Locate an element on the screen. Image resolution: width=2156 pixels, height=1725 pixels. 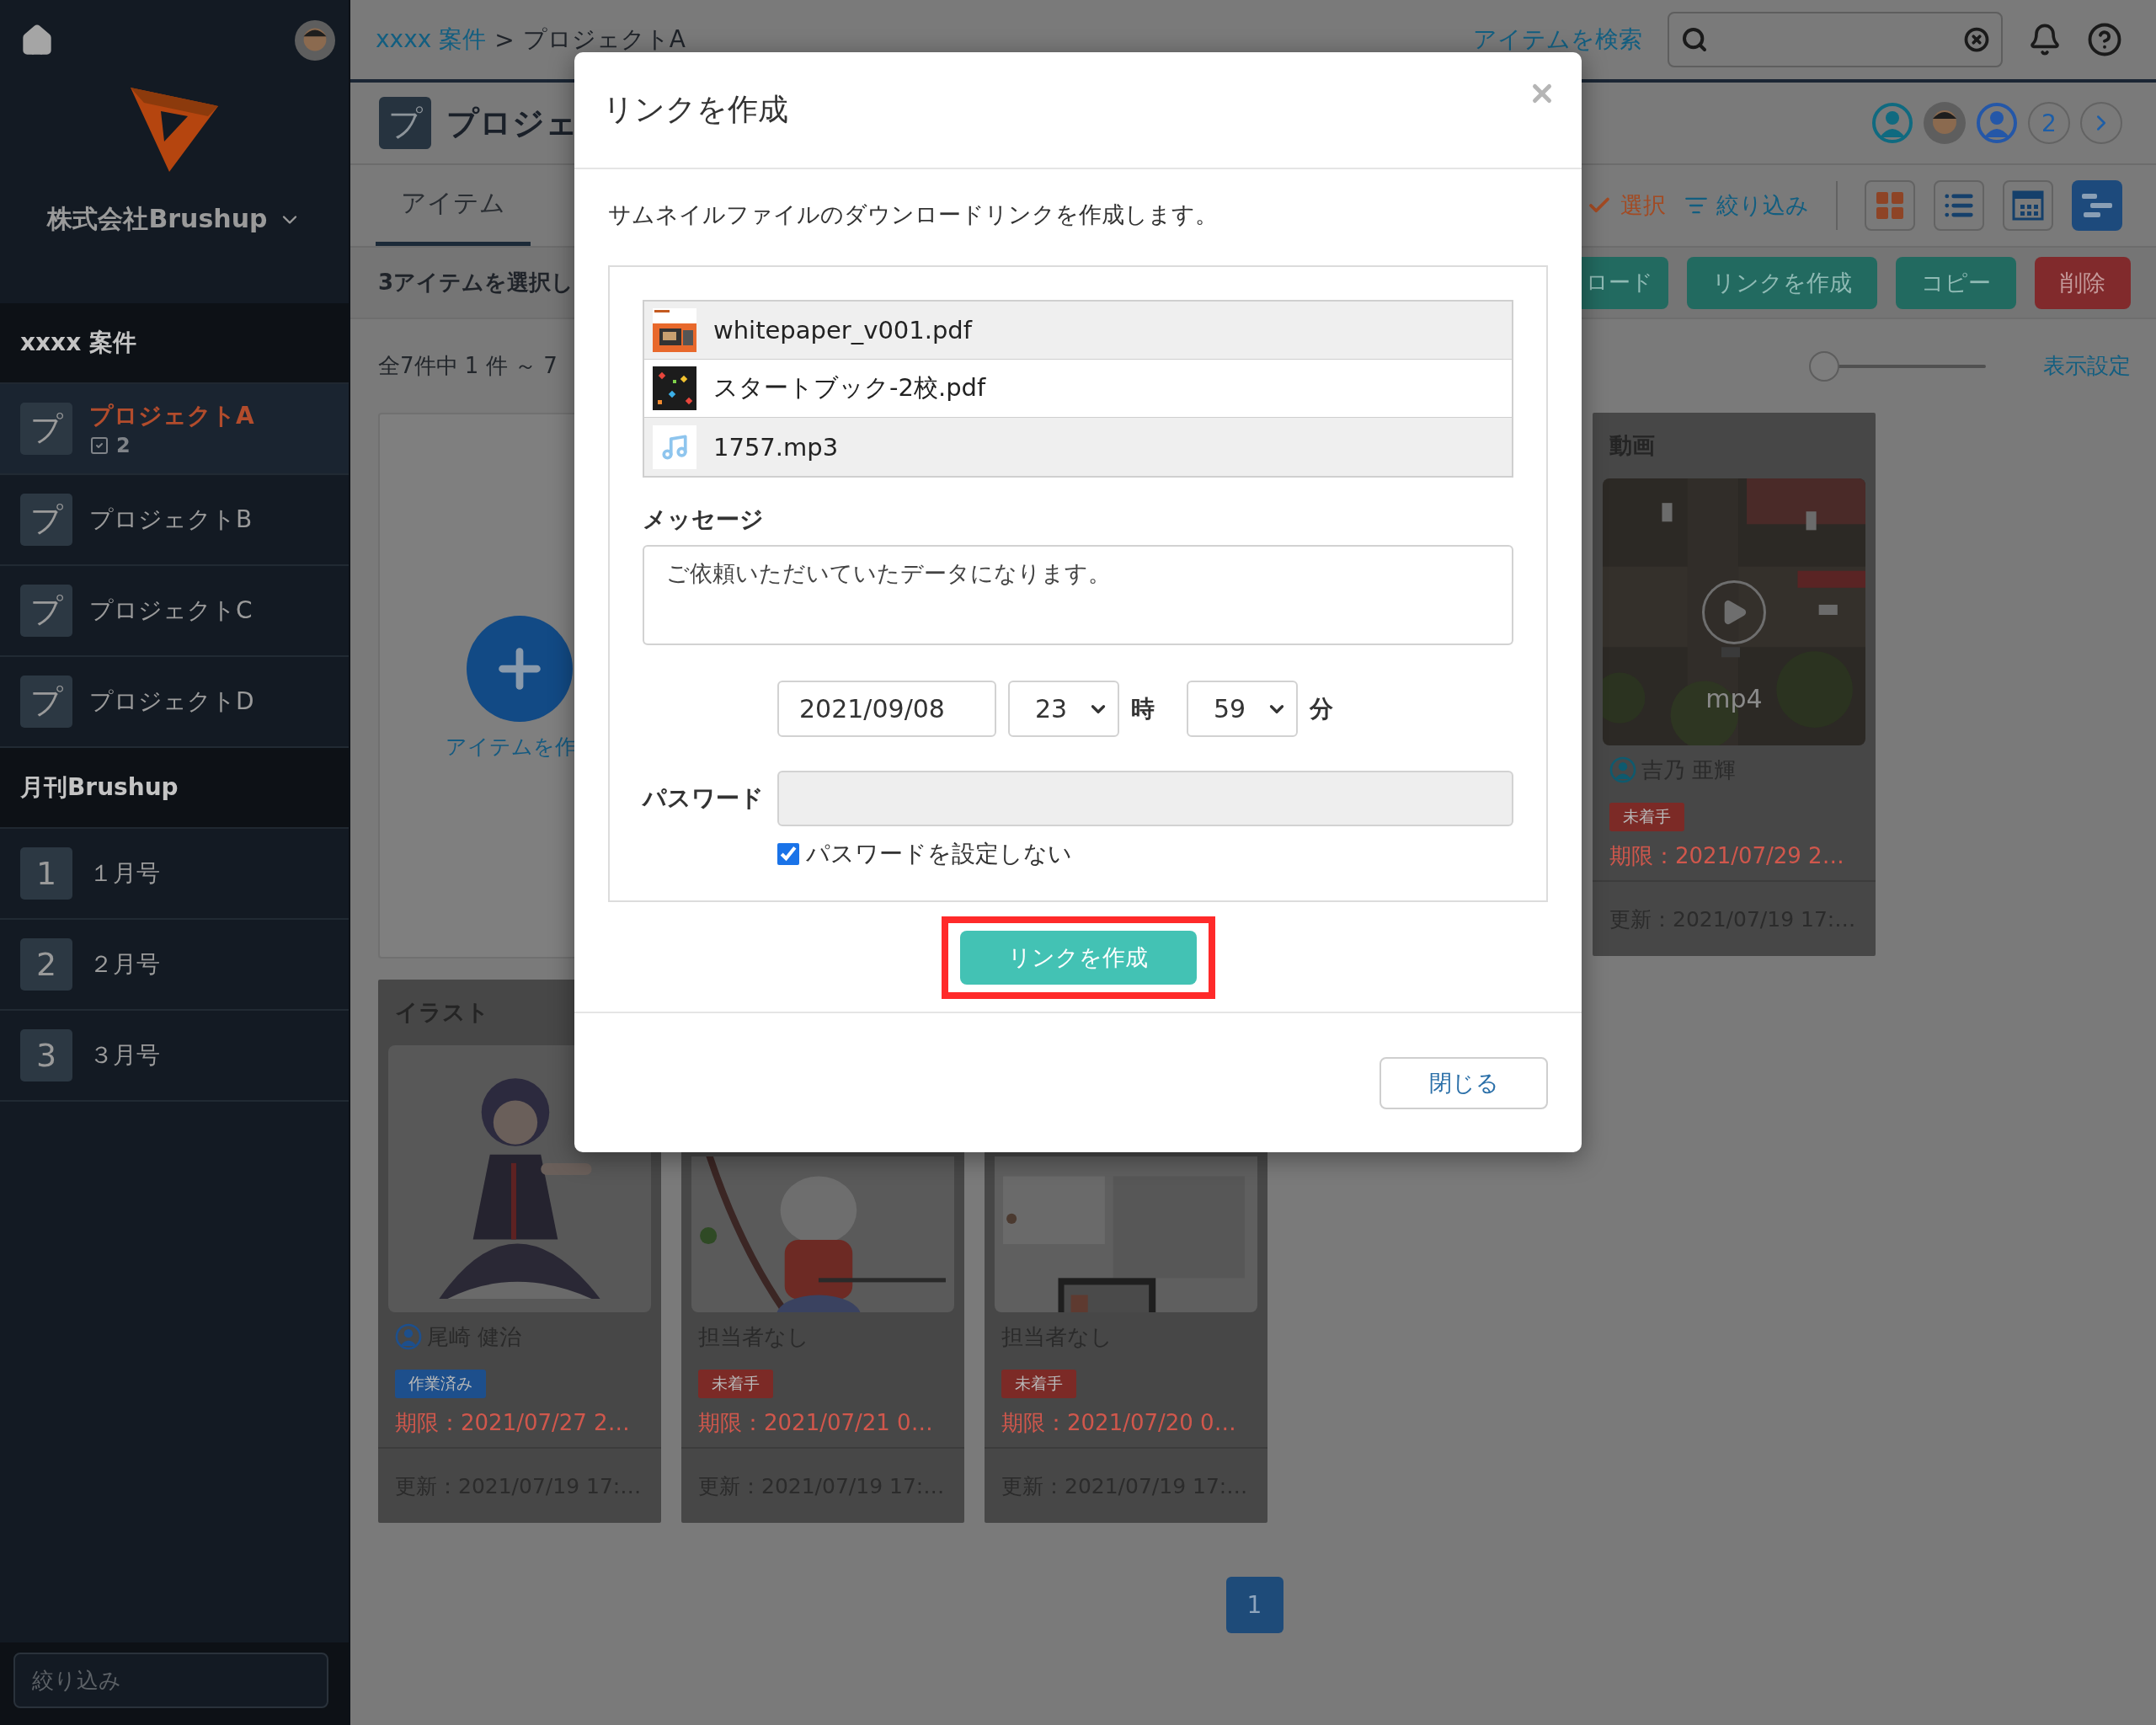
minute-unit: 分 is located at coordinates (1321, 708).